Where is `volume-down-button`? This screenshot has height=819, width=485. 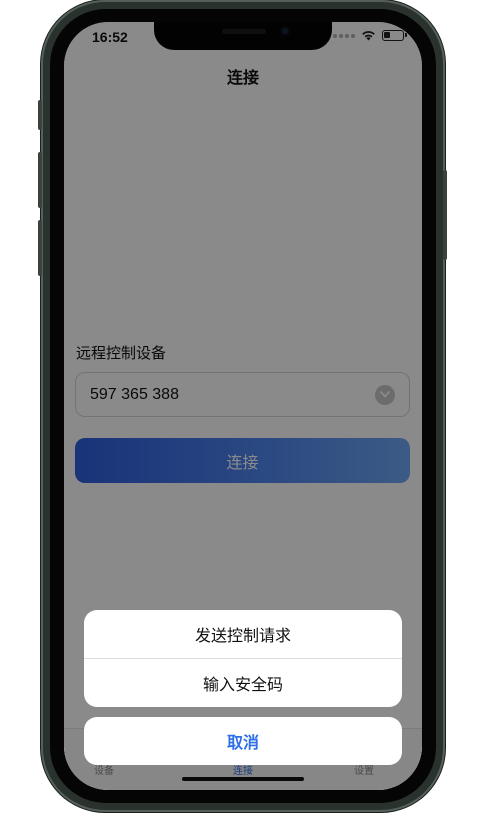 volume-down-button is located at coordinates (40, 248).